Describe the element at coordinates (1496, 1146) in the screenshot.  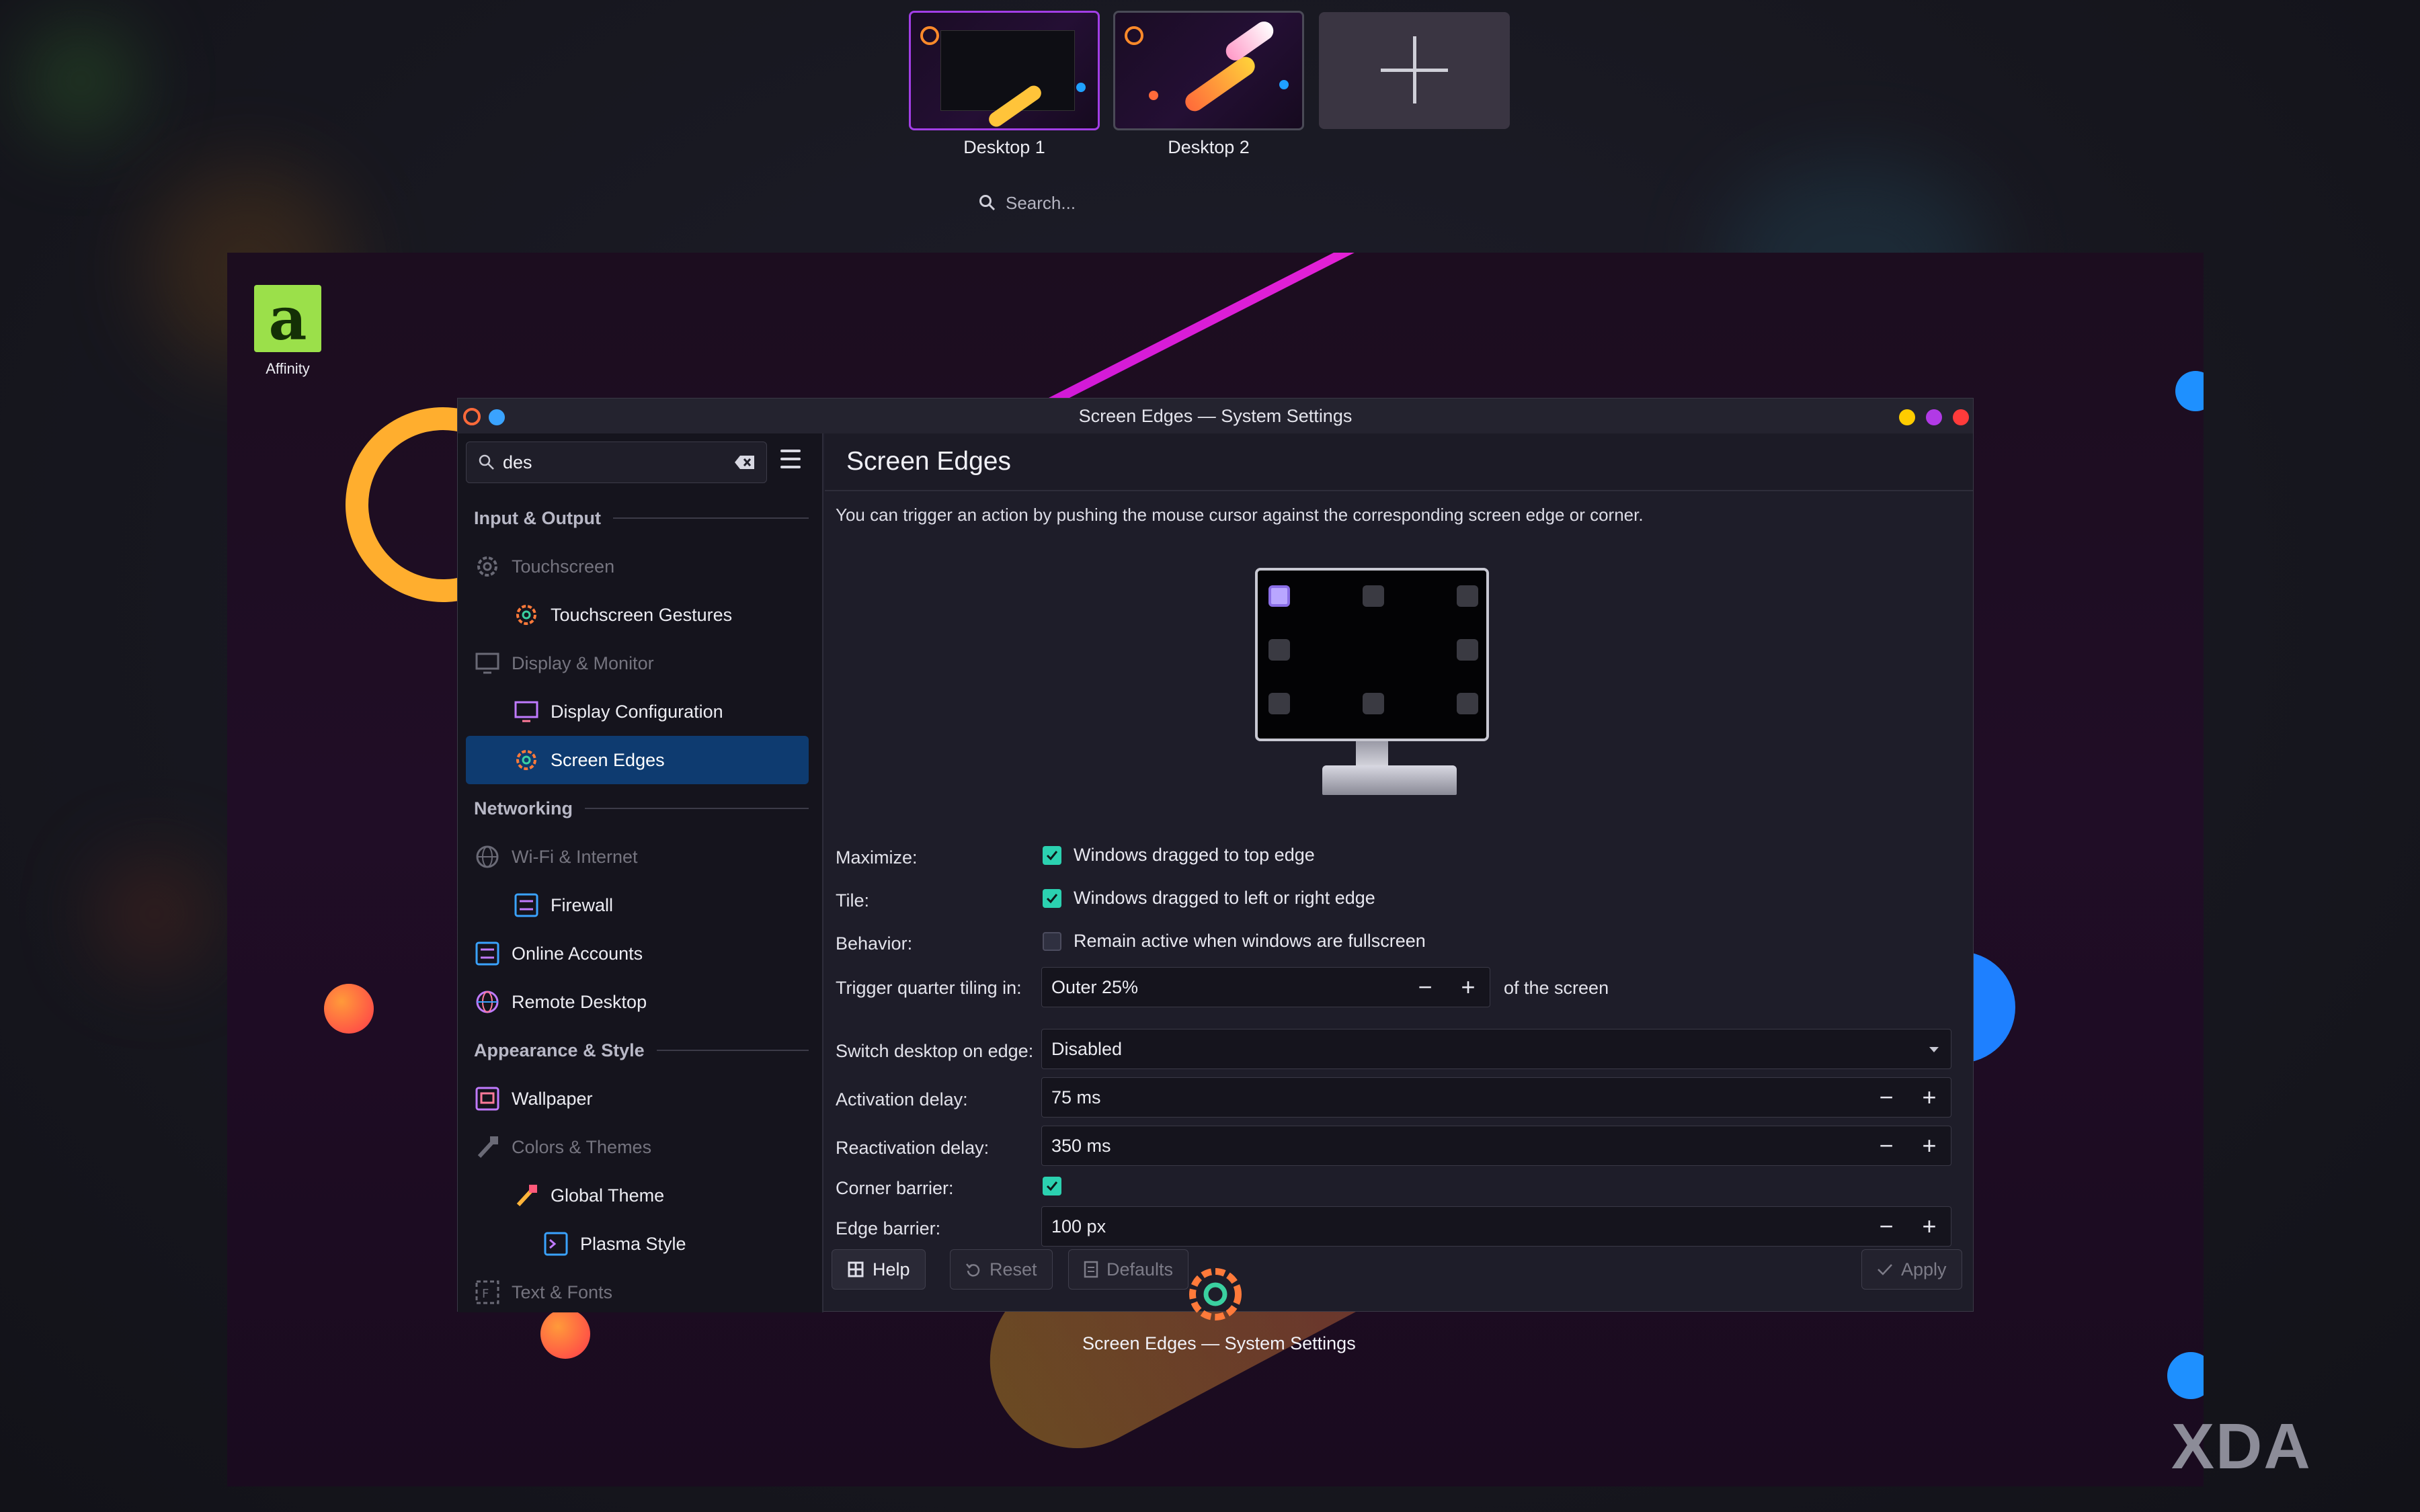
I see `reactivation-delay-spinbox: 350 ms − +` at that location.